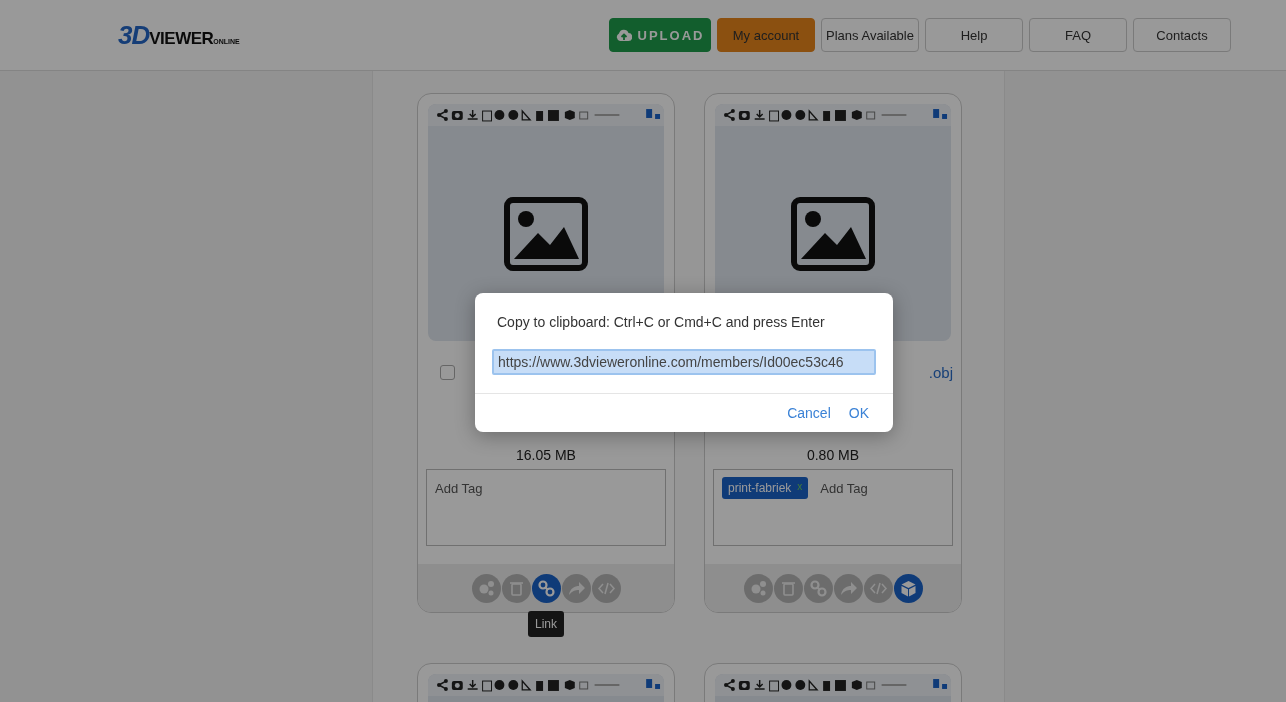 The image size is (1286, 702). Describe the element at coordinates (858, 413) in the screenshot. I see `dialog-button: OK` at that location.